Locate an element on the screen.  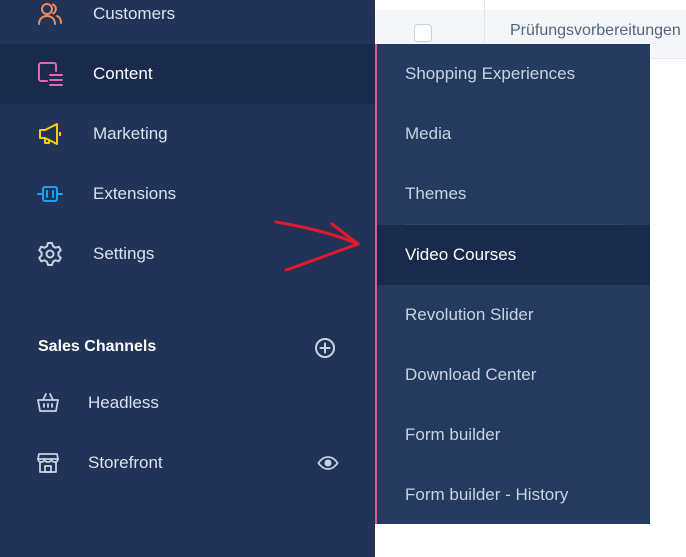
submenu-item-label: Form builder - History is located at coordinates (487, 494).